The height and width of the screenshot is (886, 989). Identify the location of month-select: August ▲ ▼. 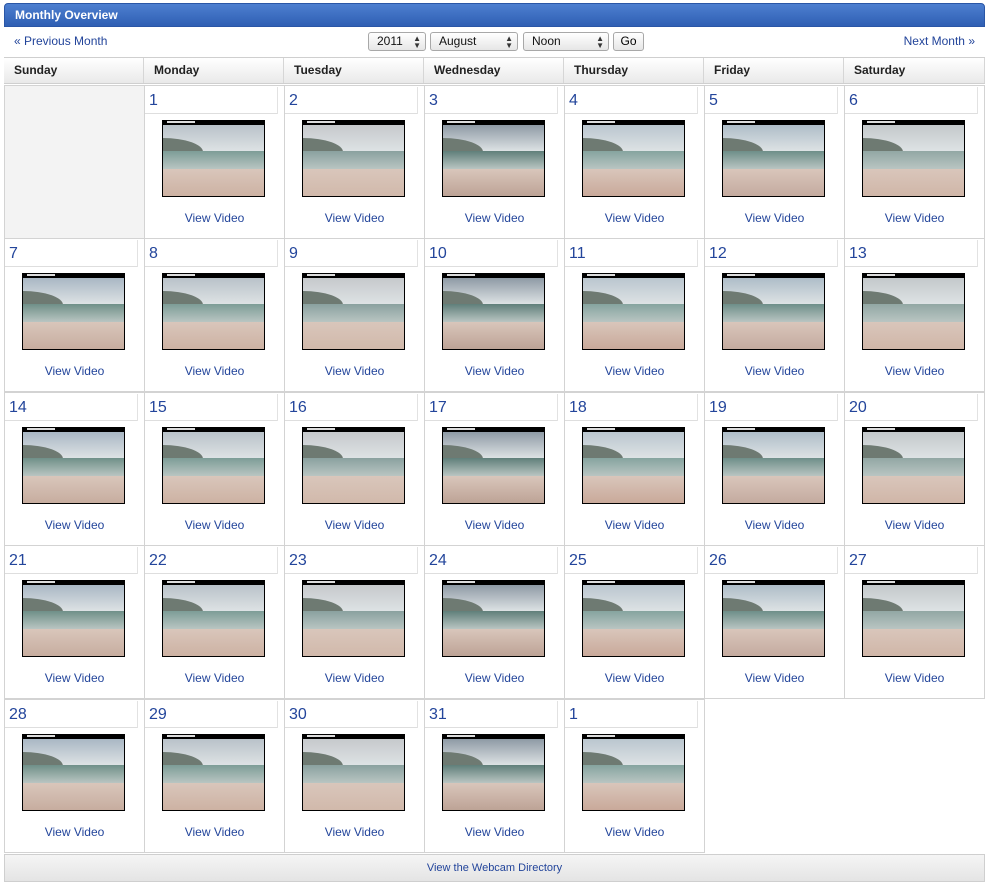
(474, 41).